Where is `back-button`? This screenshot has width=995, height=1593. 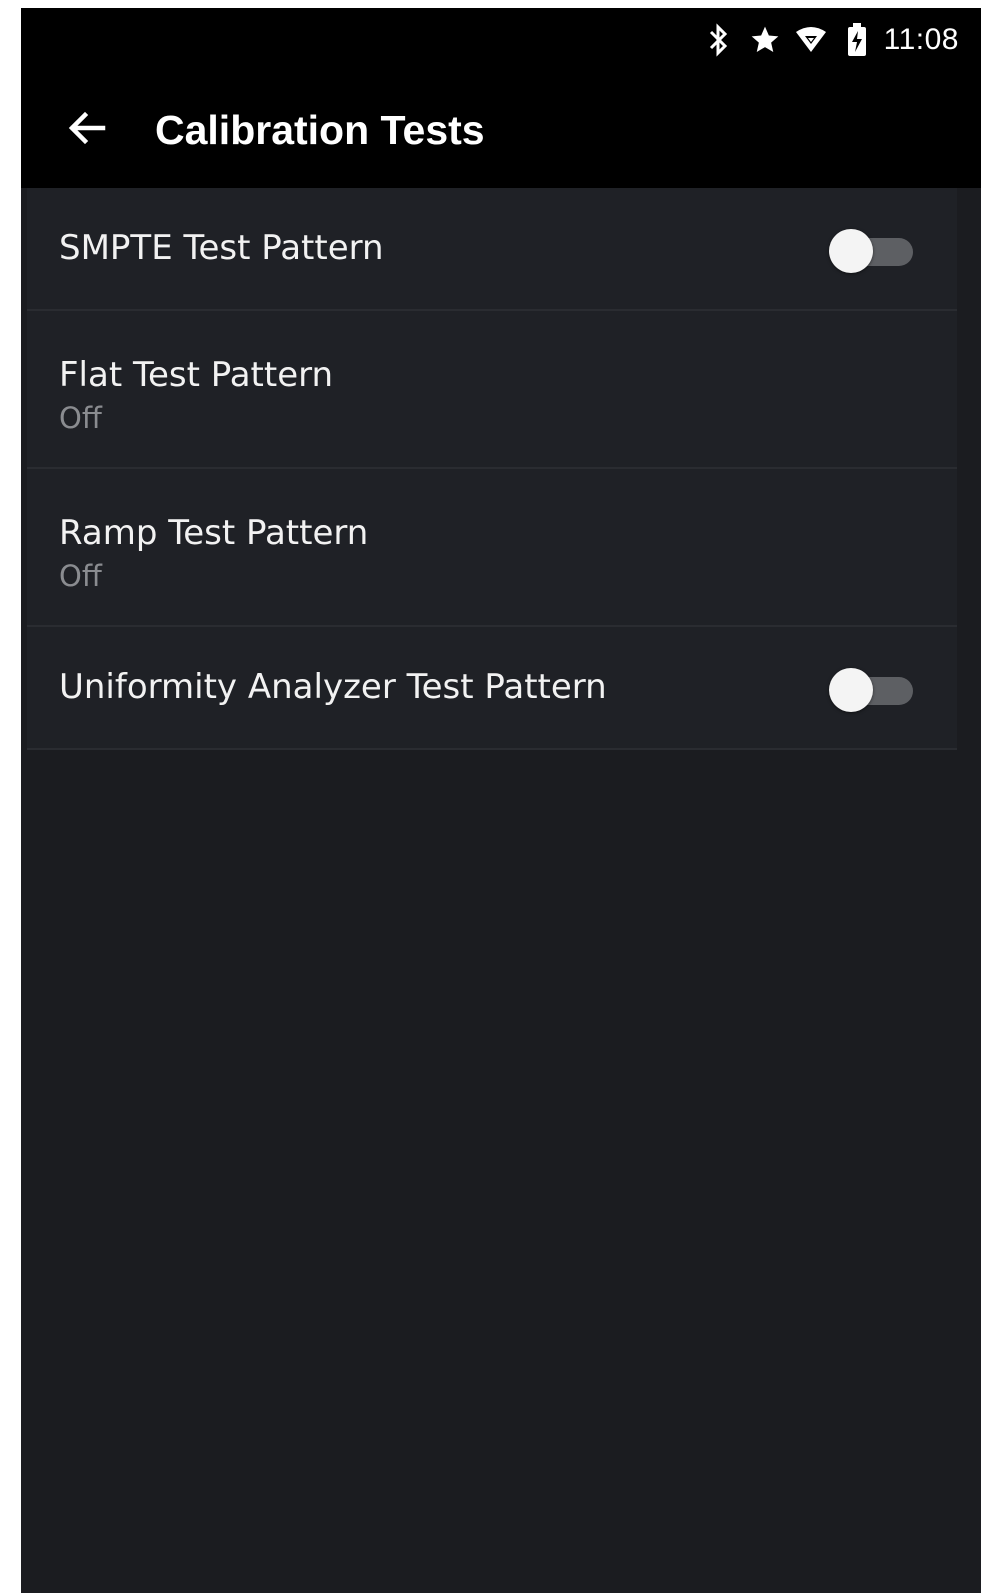 back-button is located at coordinates (87, 130).